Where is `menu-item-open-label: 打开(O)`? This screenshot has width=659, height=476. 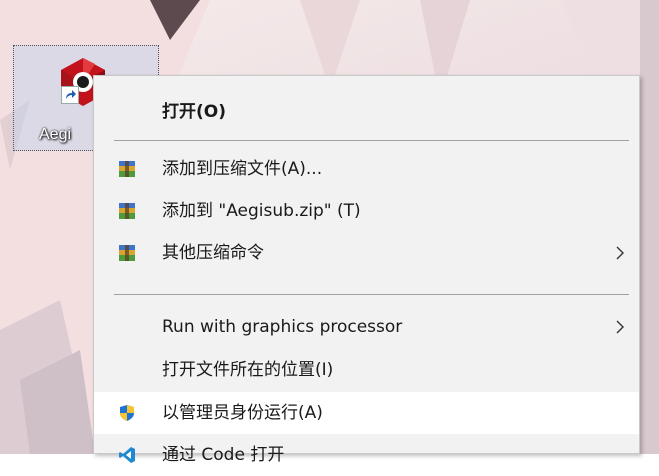 menu-item-open-label: 打开(O) is located at coordinates (194, 112).